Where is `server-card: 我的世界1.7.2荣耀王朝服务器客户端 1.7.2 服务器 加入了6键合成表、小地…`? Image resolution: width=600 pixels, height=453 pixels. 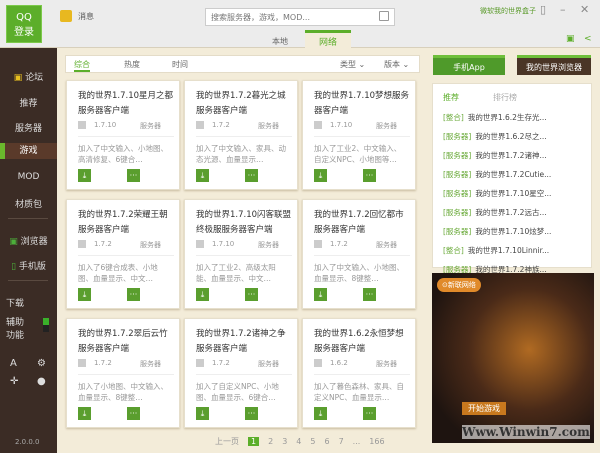 server-card: 我的世界1.7.2荣耀王朝服务器客户端 1.7.2 服务器 加入了6键合成表、小地… is located at coordinates (123, 254).